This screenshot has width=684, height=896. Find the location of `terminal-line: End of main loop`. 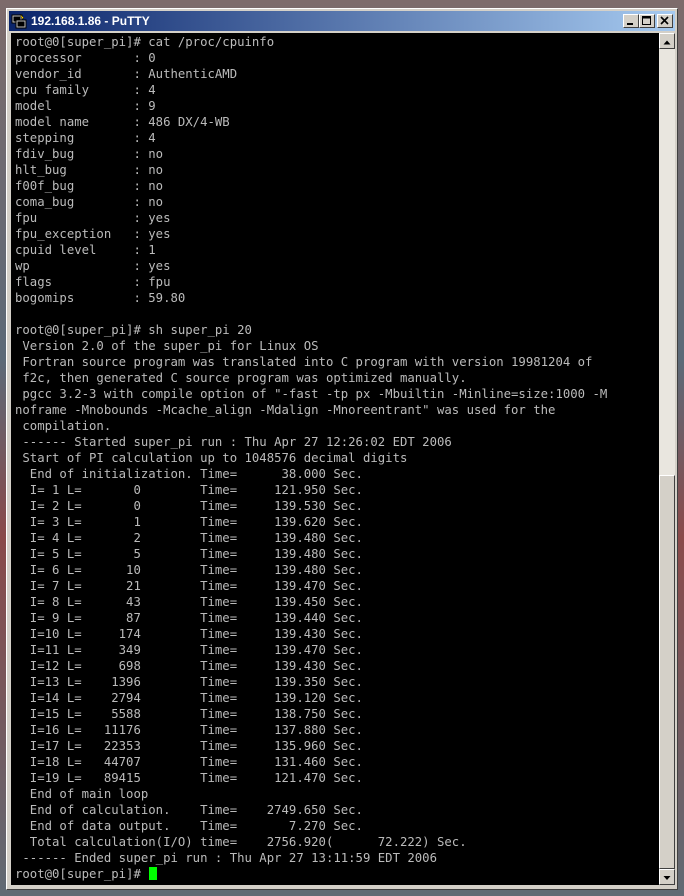

terminal-line: End of main loop is located at coordinates (82, 794).